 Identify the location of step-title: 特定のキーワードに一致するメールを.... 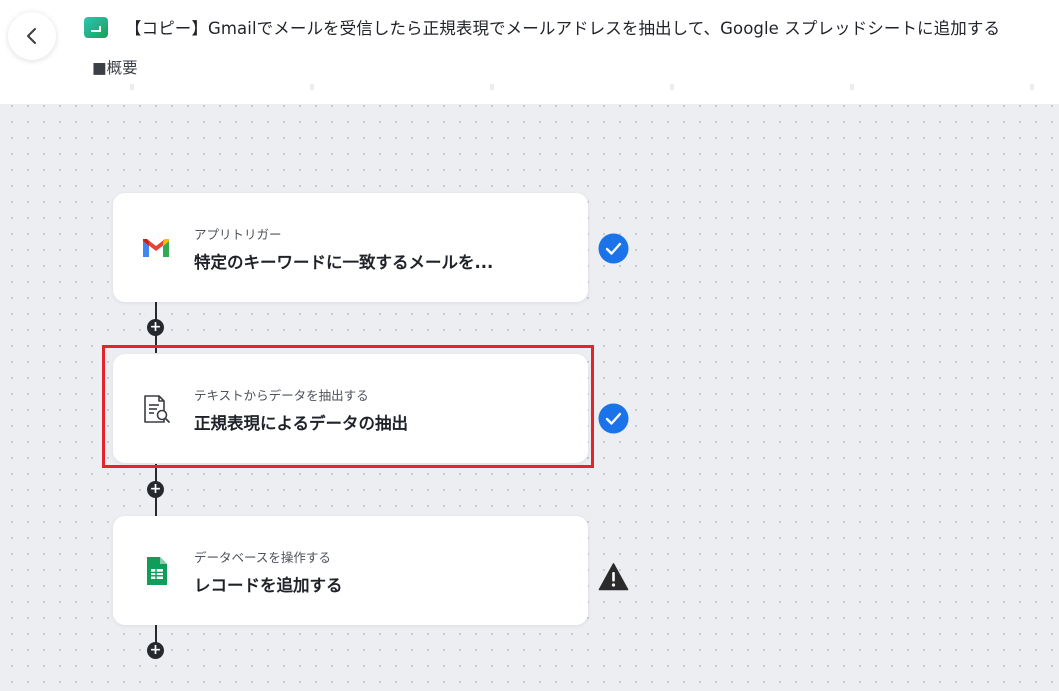
(344, 262).